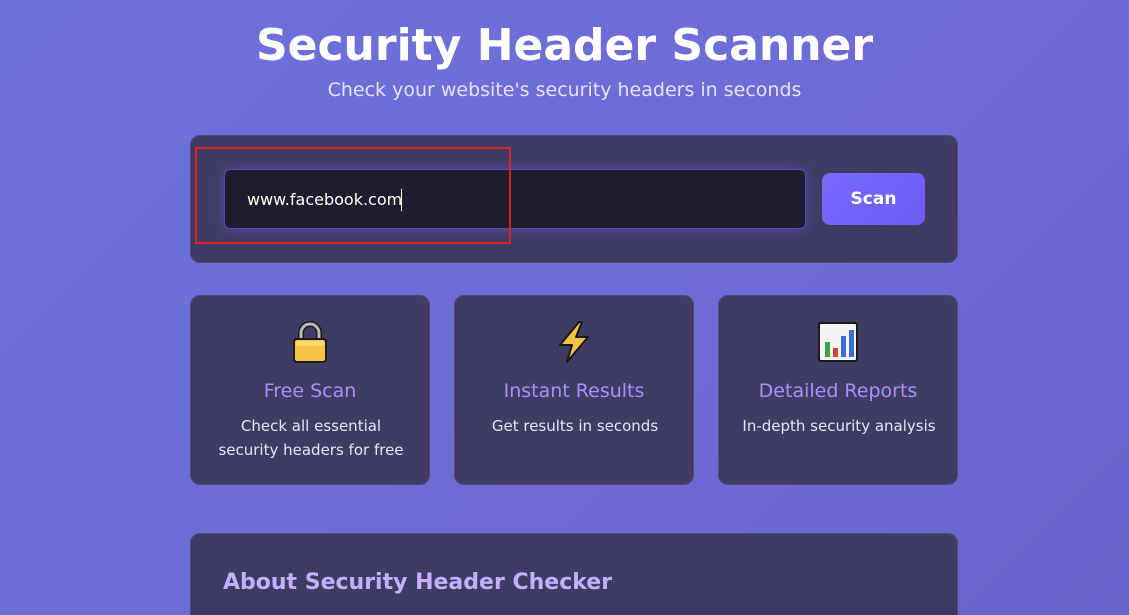  Describe the element at coordinates (418, 582) in the screenshot. I see `about-title: About Security Header Checker` at that location.